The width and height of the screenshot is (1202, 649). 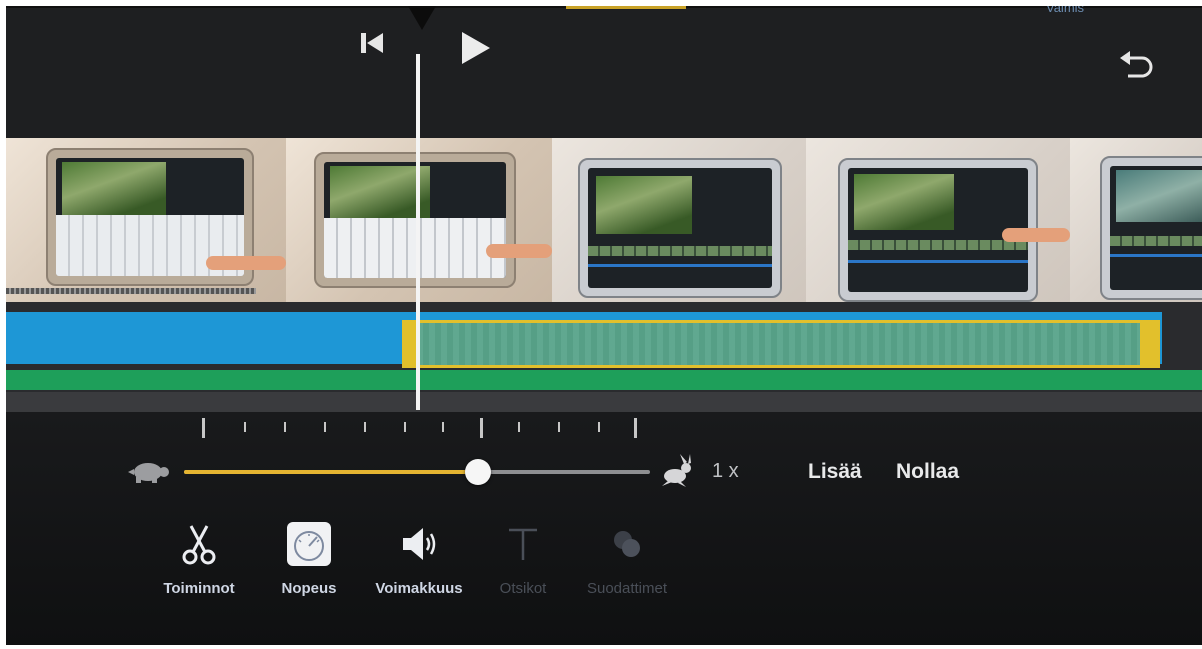 I want to click on scissors-icon, so click(x=199, y=545).